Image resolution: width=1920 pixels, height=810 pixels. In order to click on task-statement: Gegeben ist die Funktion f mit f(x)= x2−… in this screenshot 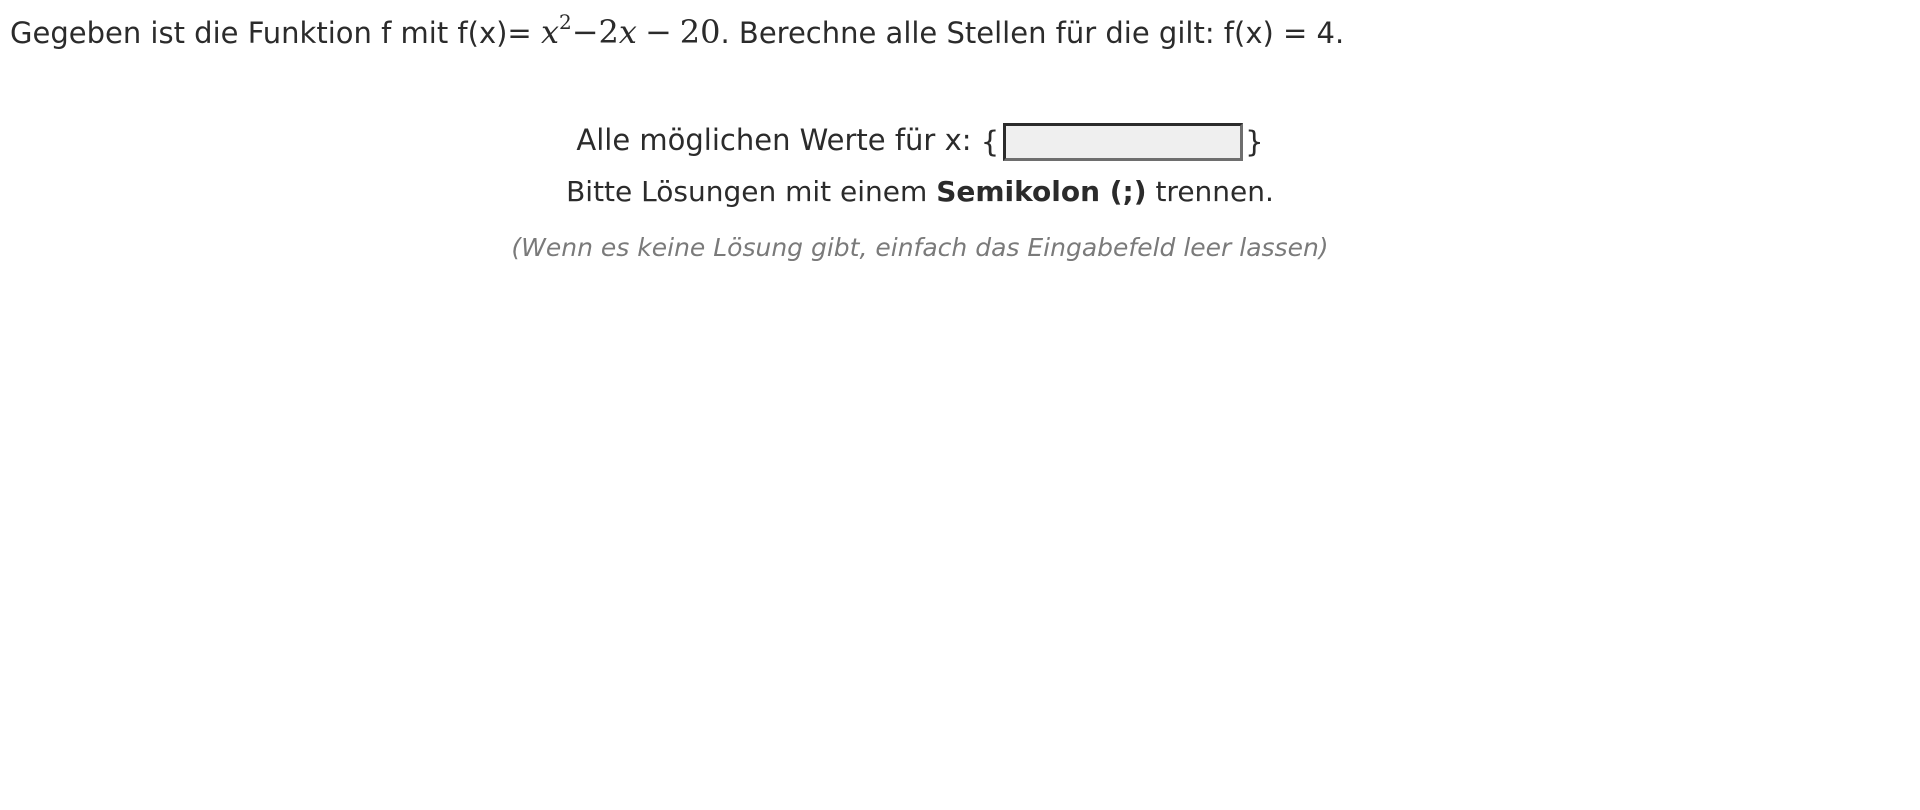, I will do `click(677, 32)`.